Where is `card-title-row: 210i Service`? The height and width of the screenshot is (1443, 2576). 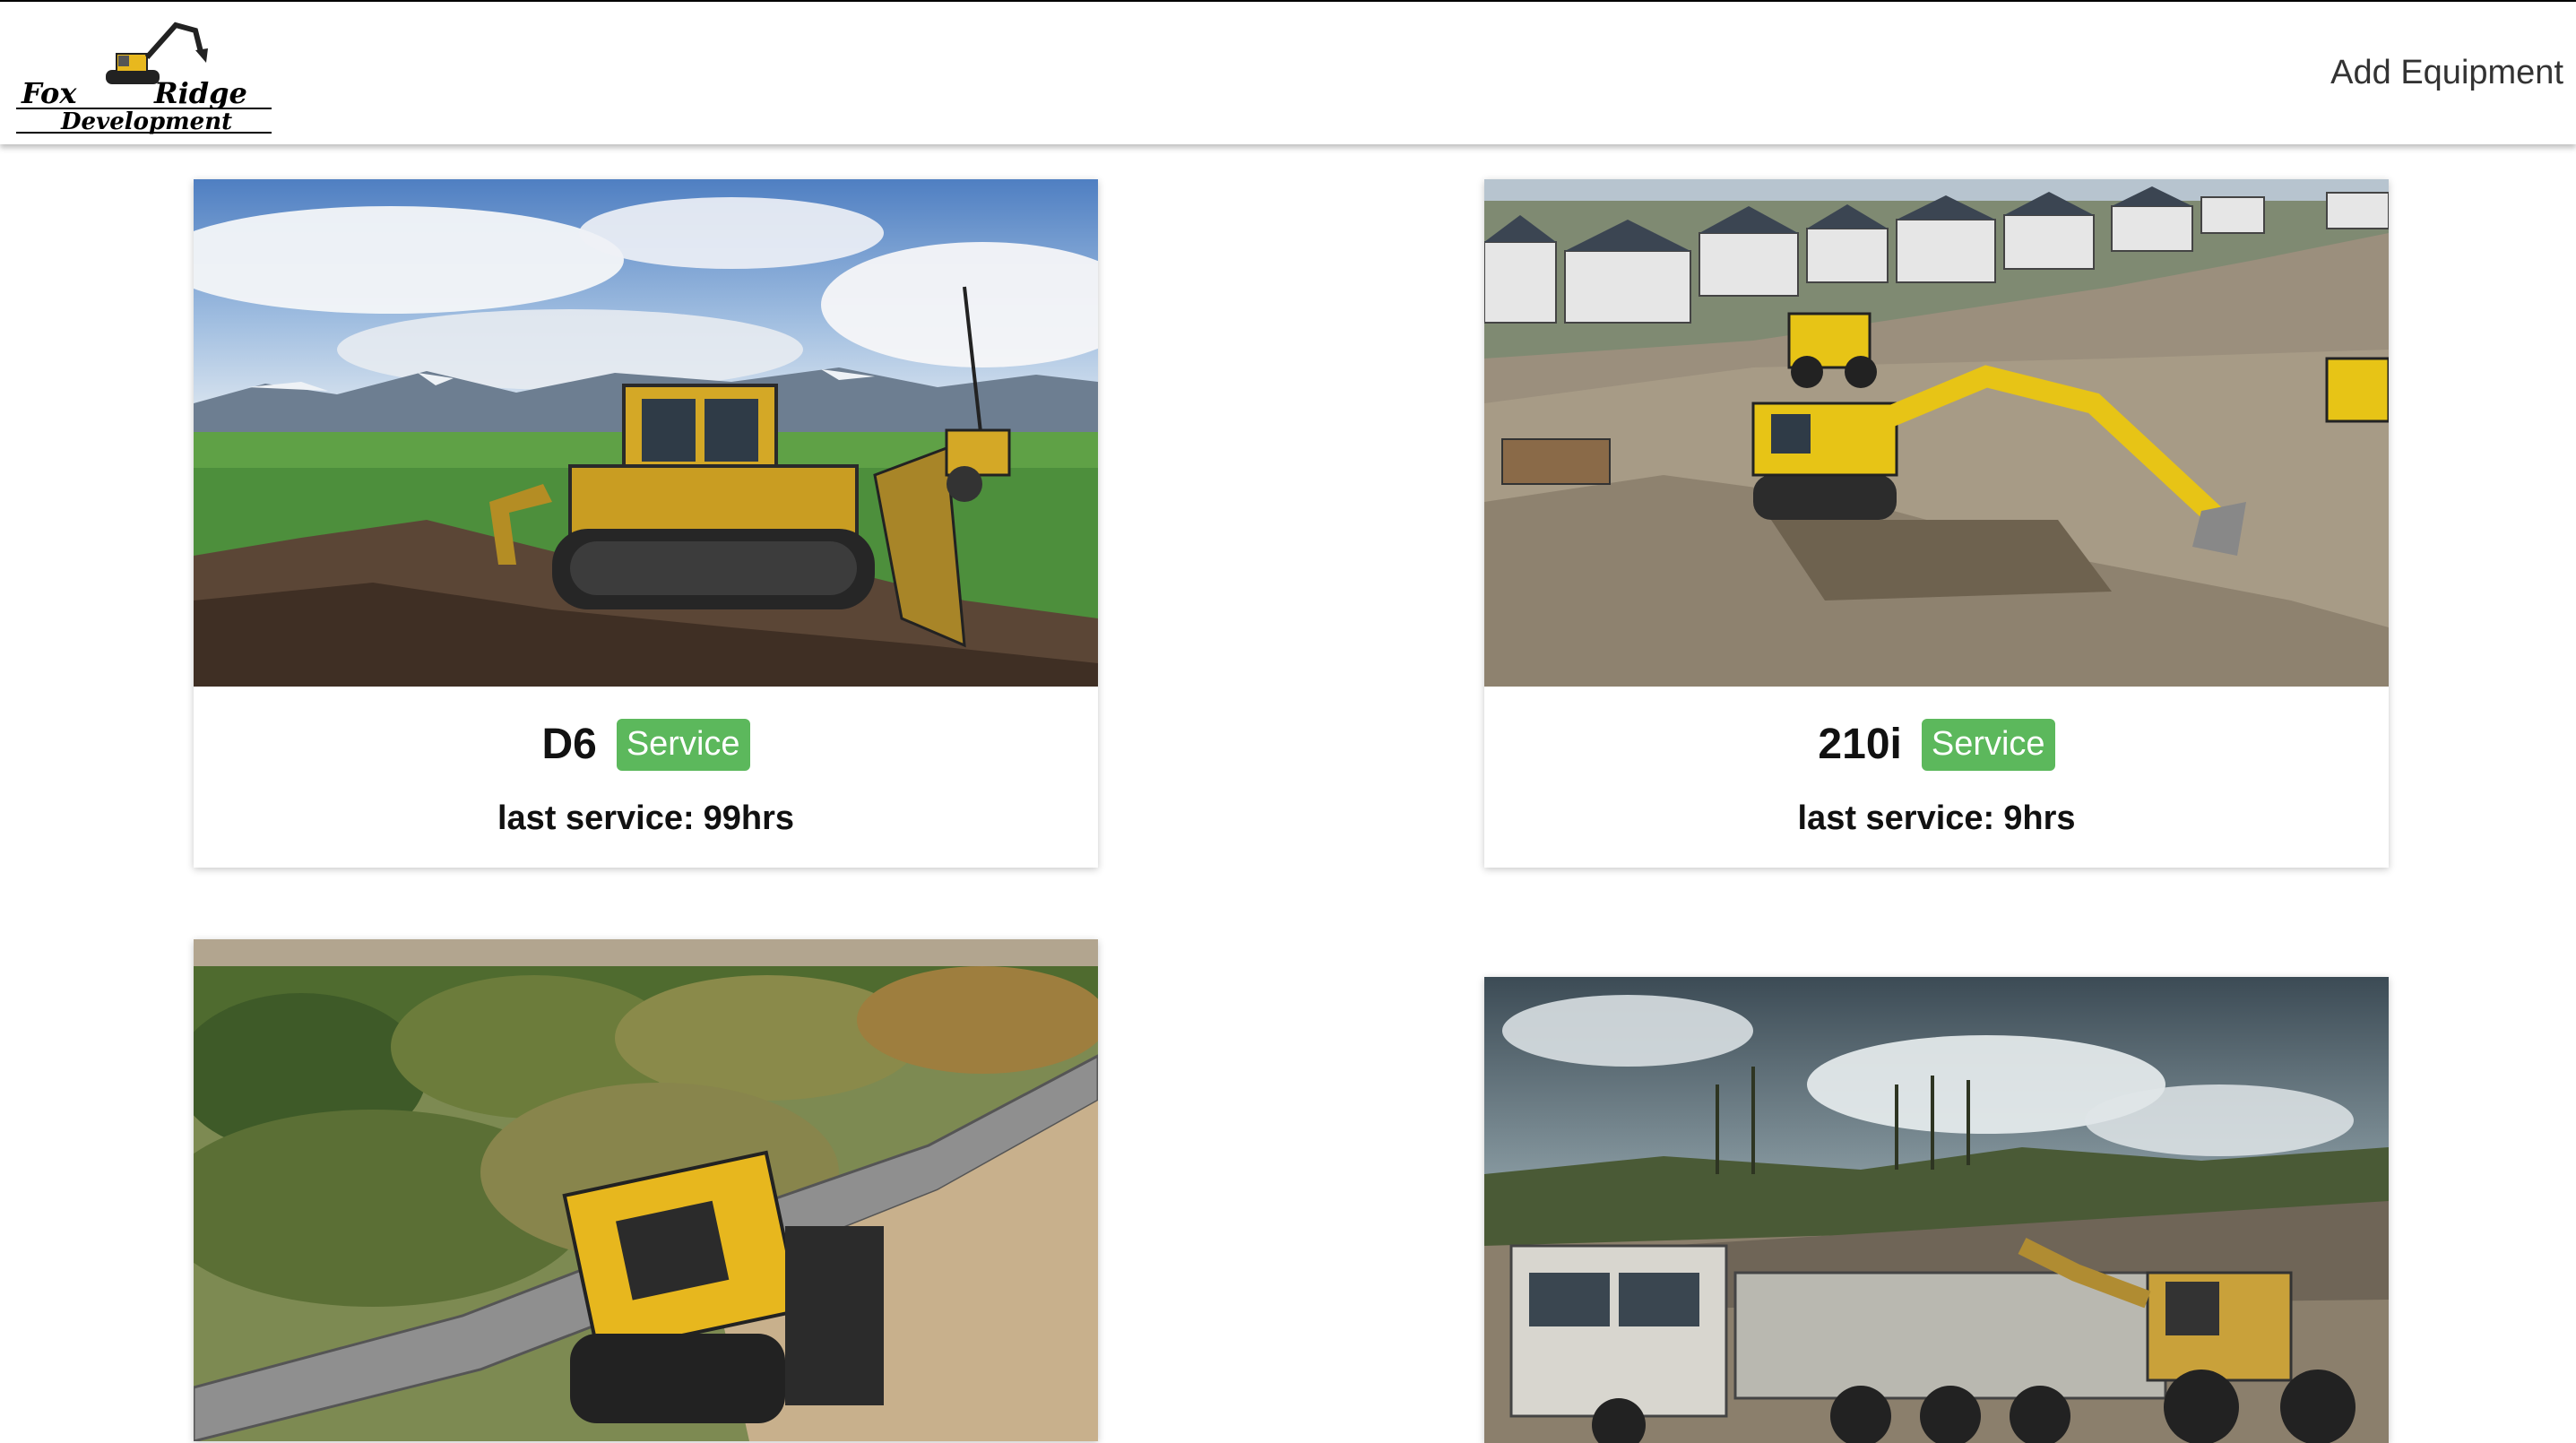 card-title-row: 210i Service is located at coordinates (1936, 745).